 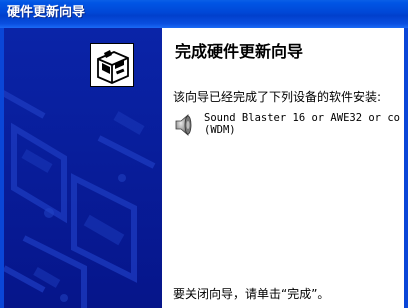 I want to click on window-title: 硬件更新向导, so click(x=46, y=12).